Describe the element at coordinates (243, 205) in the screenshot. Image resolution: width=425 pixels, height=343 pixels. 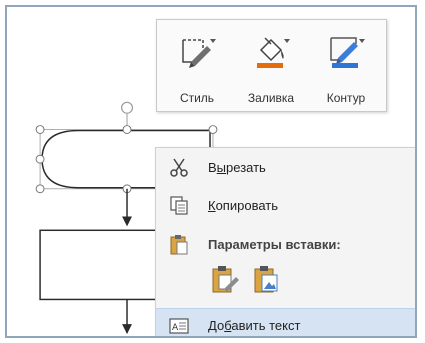
I see `menu-item-copy-label: Копировать` at that location.